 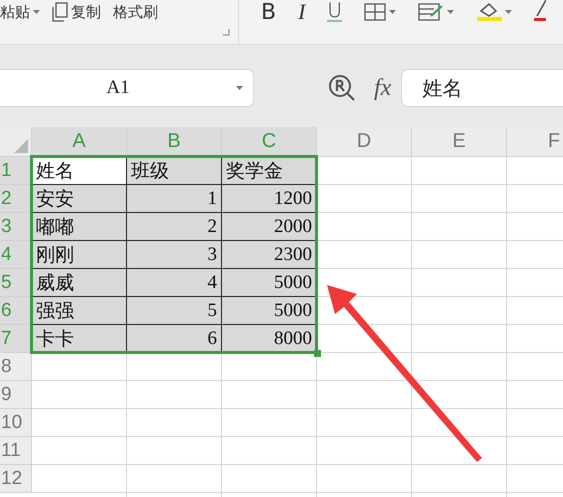 What do you see at coordinates (269, 198) in the screenshot?
I see `table-cell: 1200` at bounding box center [269, 198].